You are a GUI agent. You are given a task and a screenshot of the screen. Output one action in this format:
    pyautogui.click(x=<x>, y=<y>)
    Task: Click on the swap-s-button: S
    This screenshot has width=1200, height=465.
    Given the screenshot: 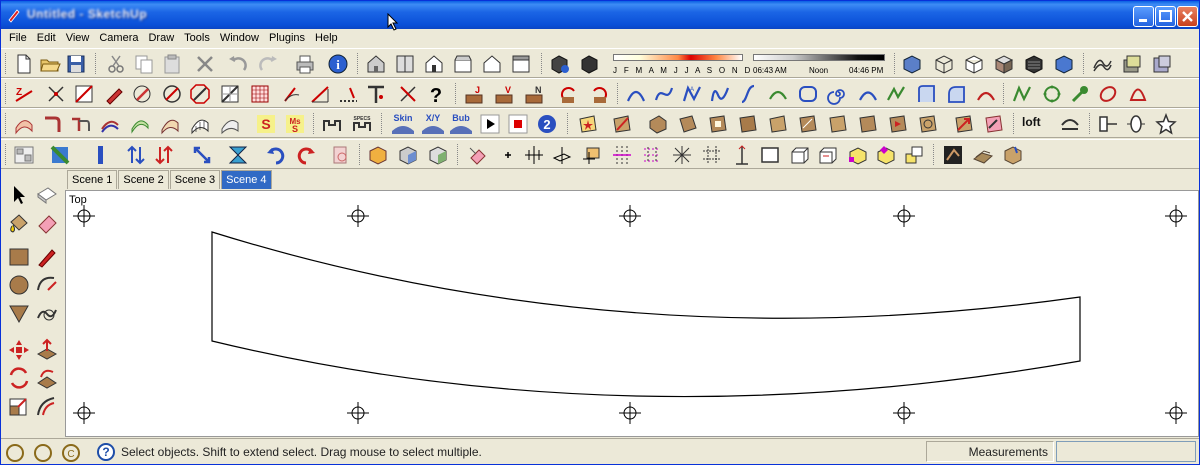 What is the action you would take?
    pyautogui.click(x=266, y=124)
    